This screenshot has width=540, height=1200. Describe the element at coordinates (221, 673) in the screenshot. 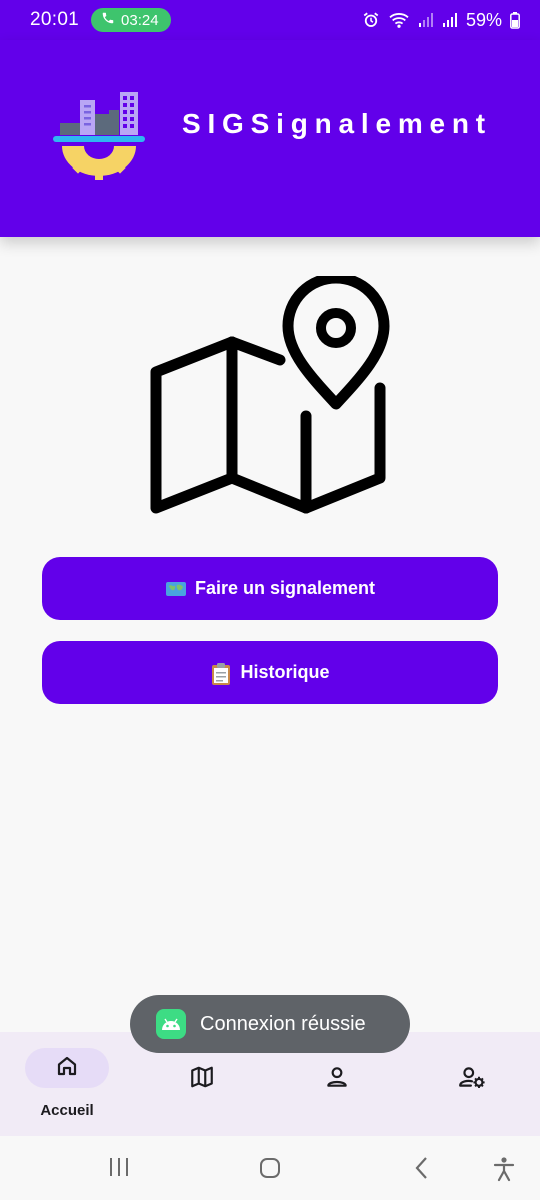

I see `clipboard-icon` at that location.